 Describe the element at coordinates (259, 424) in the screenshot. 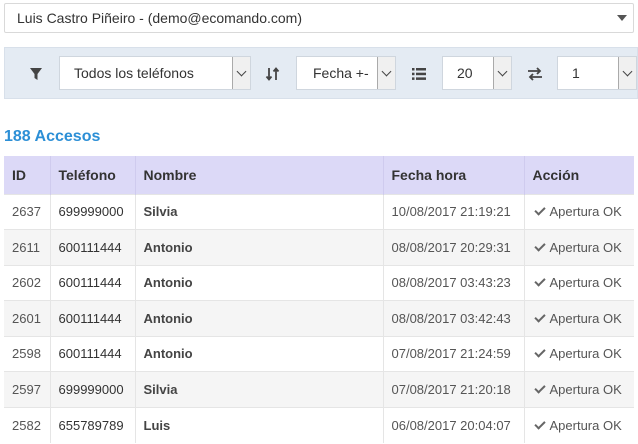

I see `cell-name: Luis` at that location.